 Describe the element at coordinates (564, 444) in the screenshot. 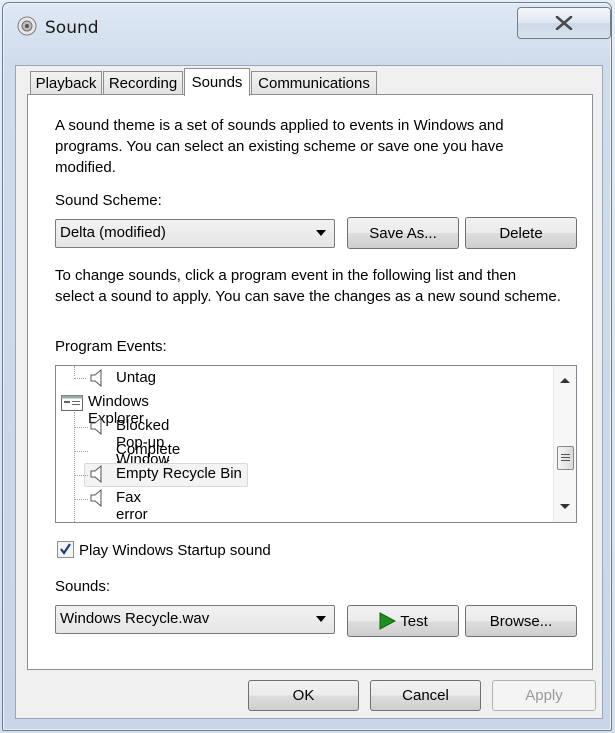

I see `events-scrollbar` at that location.